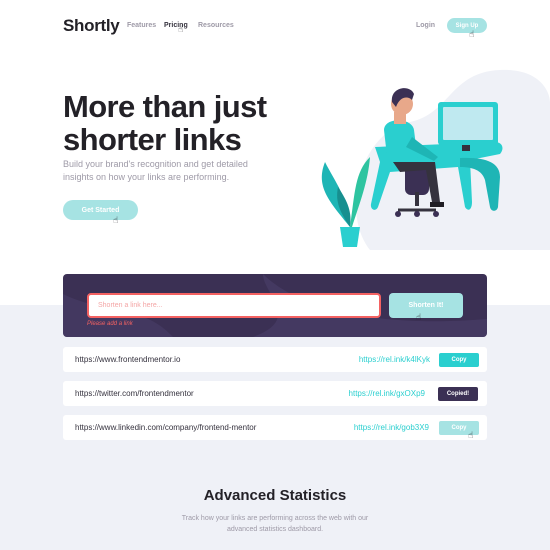  I want to click on nav-features: Features, so click(141, 25).